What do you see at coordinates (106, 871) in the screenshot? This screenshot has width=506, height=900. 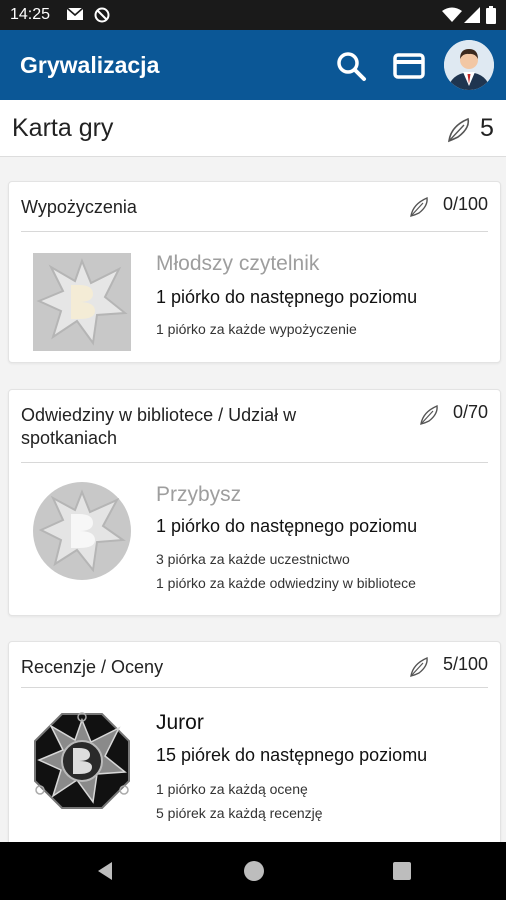 I see `back-icon` at bounding box center [106, 871].